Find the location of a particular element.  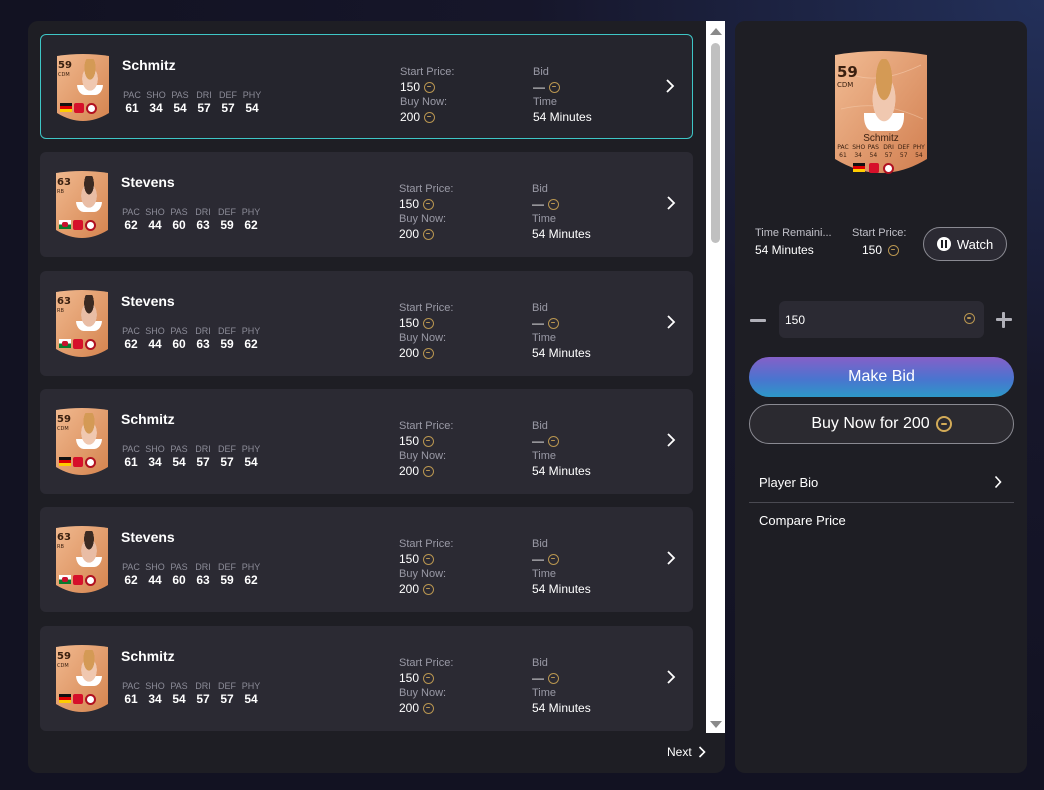

stat-phy: PHY 62 is located at coordinates (251, 574).